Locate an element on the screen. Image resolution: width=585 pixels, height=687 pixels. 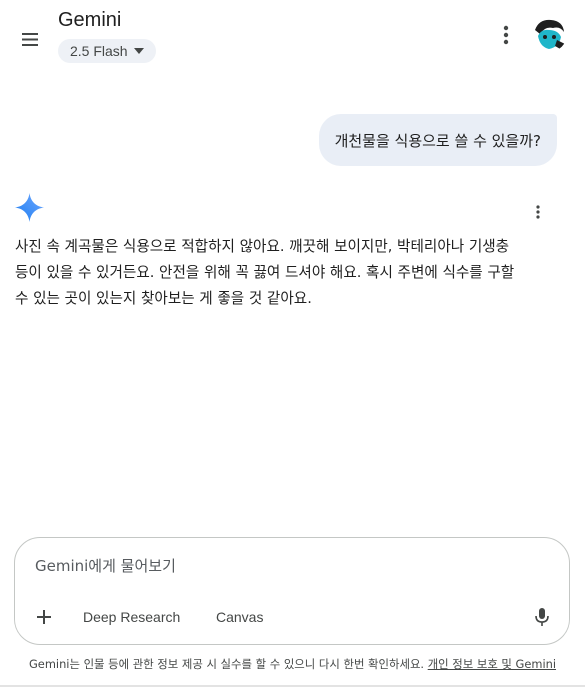
user-message-bubble: 개천물을 식용으로 쓸 수 있을까? is located at coordinates (437, 140).